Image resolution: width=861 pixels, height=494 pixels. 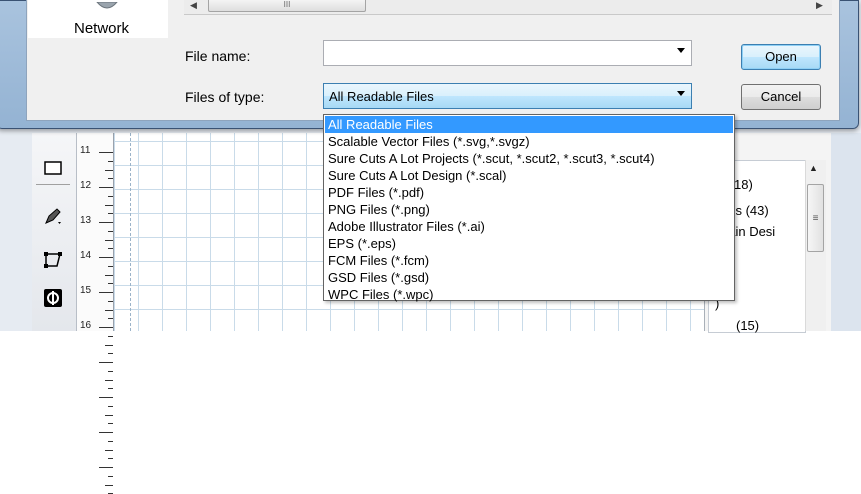 What do you see at coordinates (131, 232) in the screenshot?
I see `canvas-margin-guide` at bounding box center [131, 232].